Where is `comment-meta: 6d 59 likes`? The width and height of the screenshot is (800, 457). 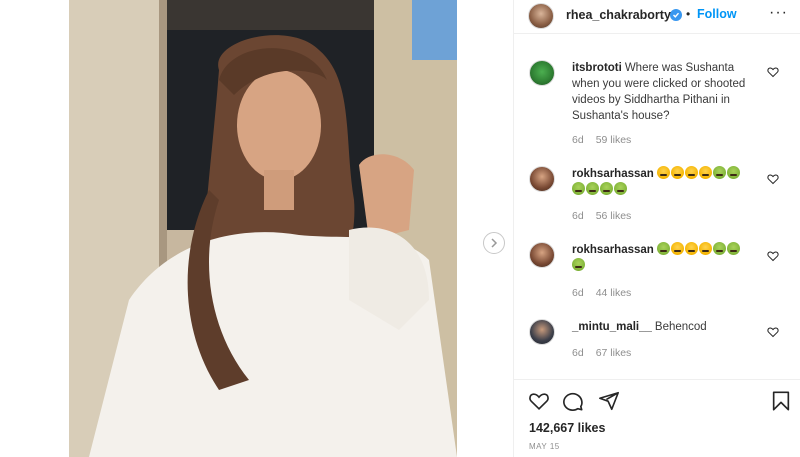
comment-meta: 6d 59 likes is located at coordinates (607, 140).